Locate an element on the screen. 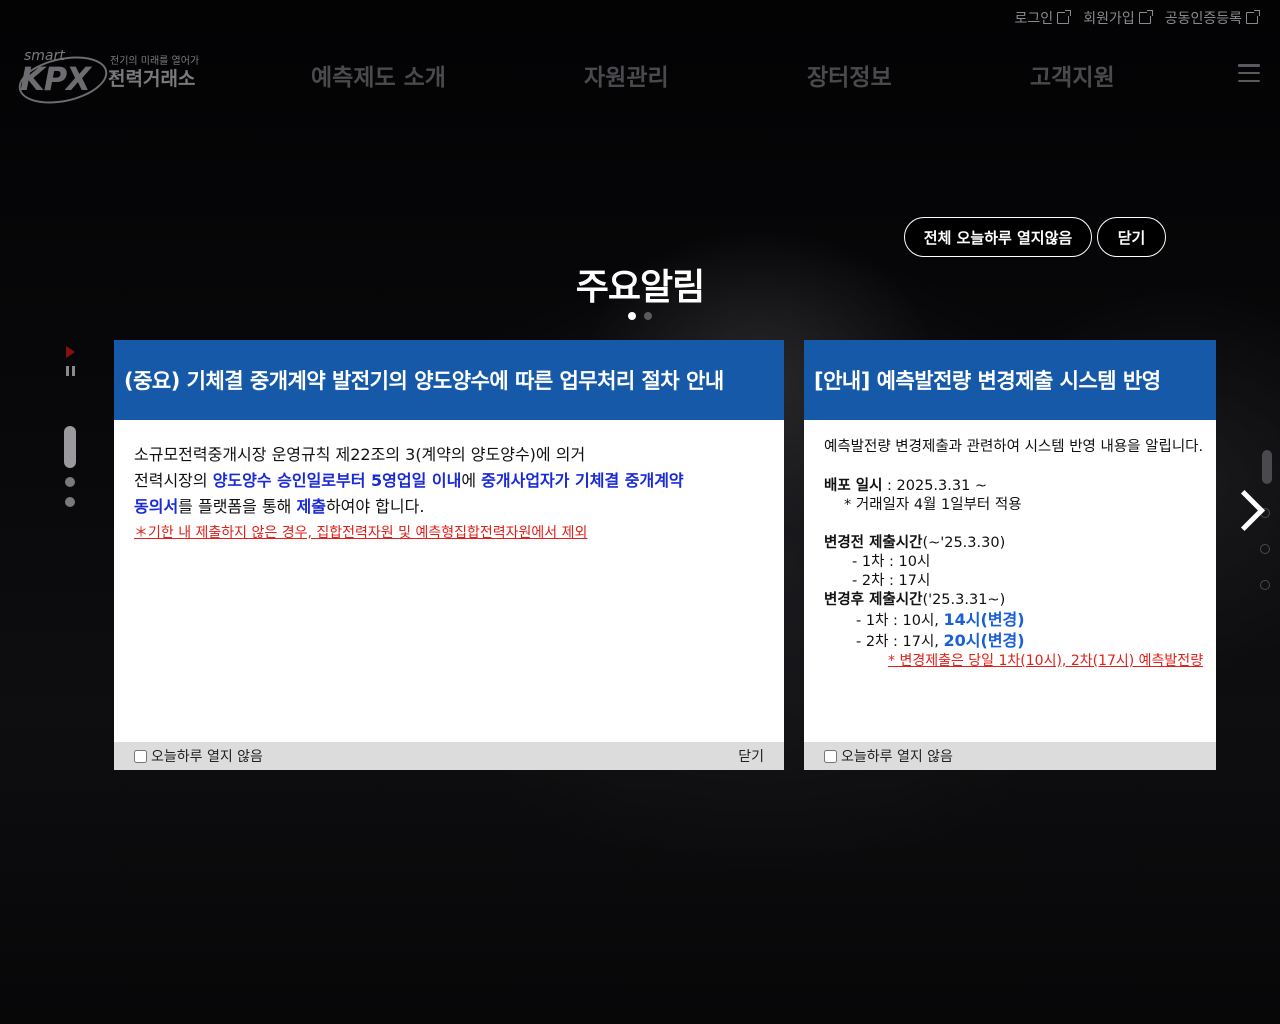 The width and height of the screenshot is (1280, 1024). after-item: - 2차 : 17시, 20시(변경) is located at coordinates (940, 640).